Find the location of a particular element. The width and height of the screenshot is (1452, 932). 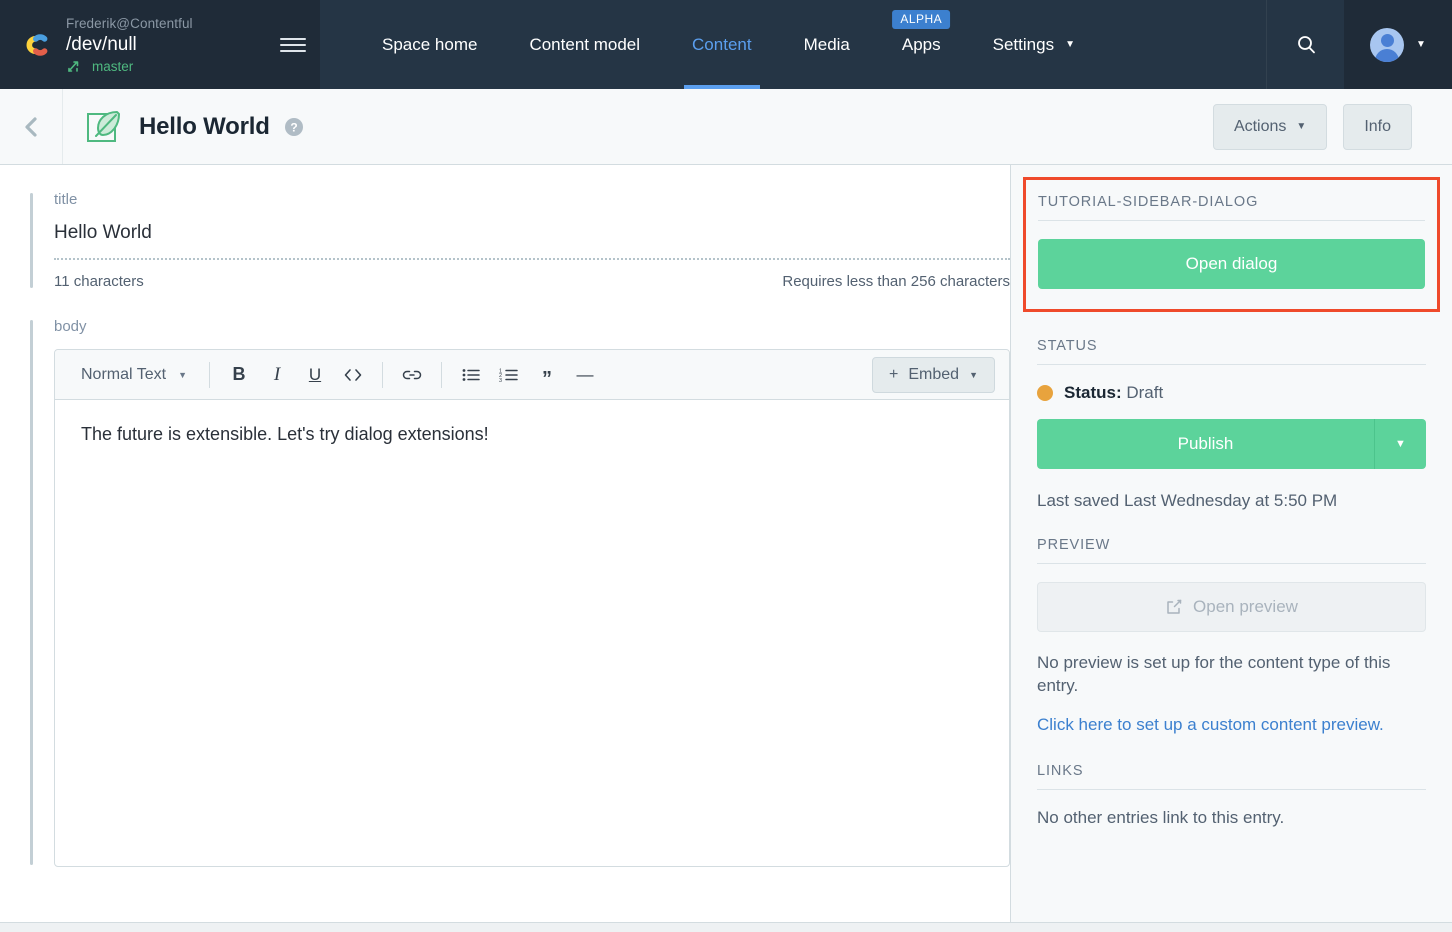

space-selector: Frederik@Contentful /dev/null master is located at coordinates (160, 44).